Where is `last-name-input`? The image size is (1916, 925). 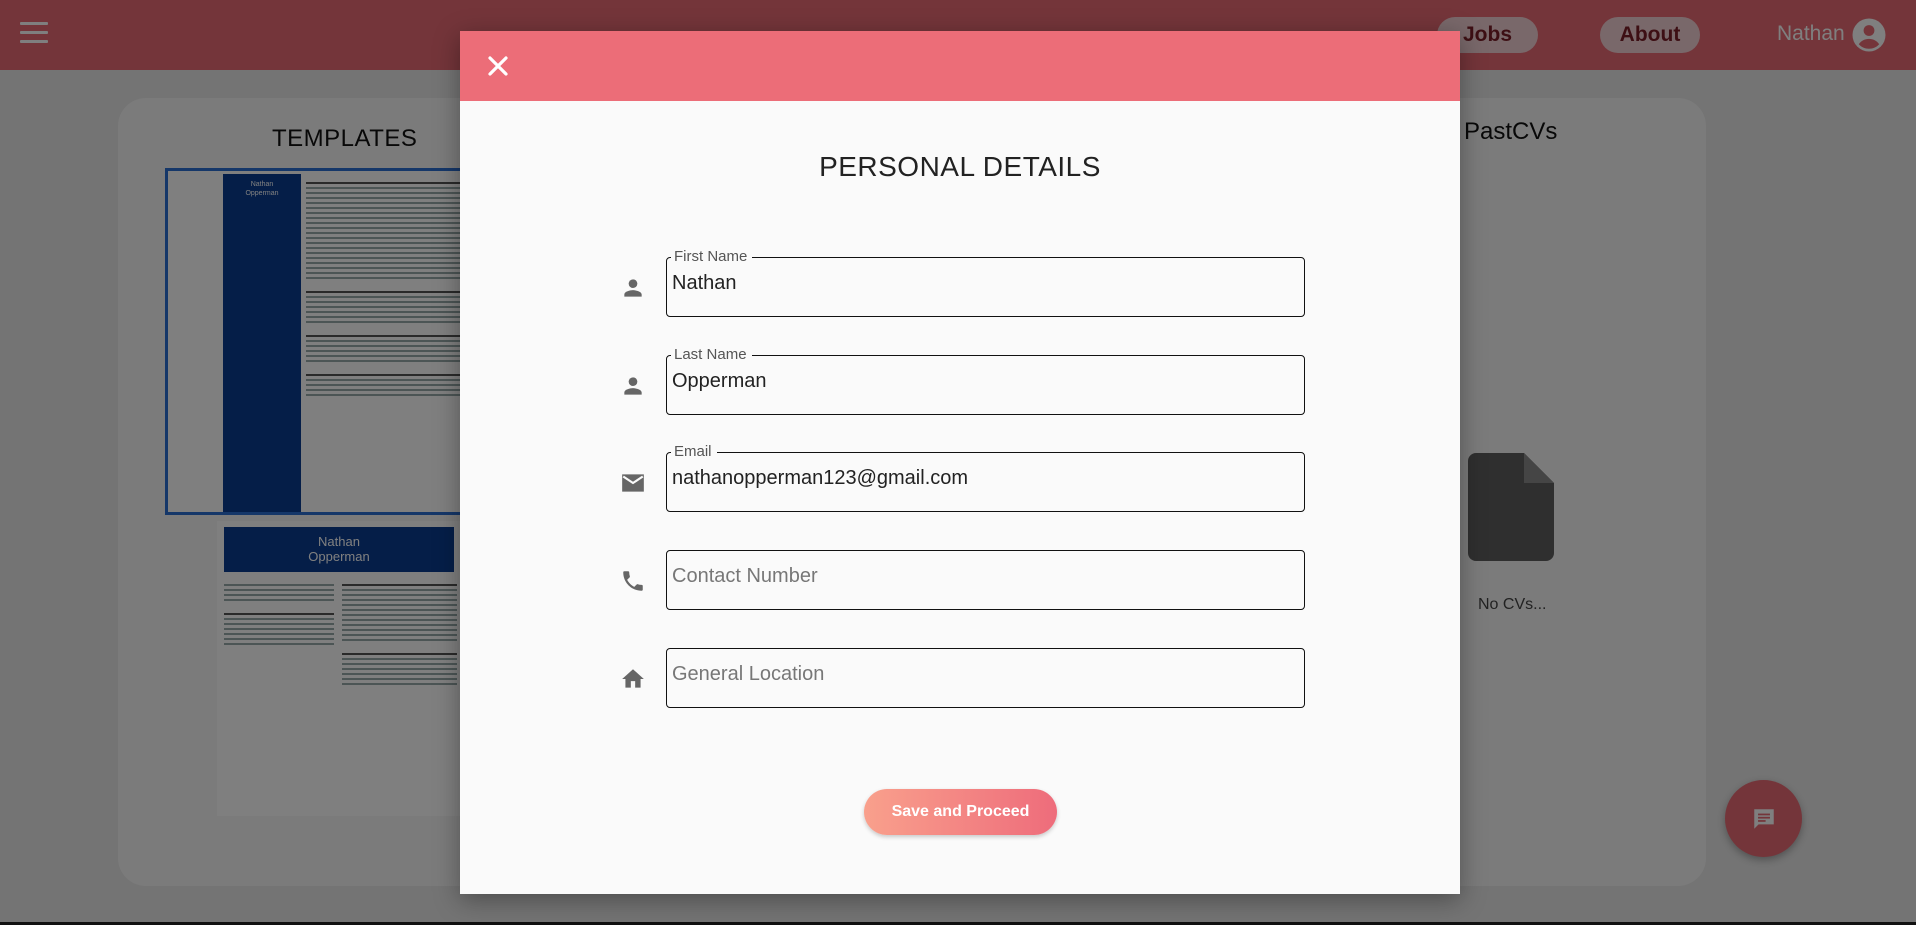 last-name-input is located at coordinates (982, 381).